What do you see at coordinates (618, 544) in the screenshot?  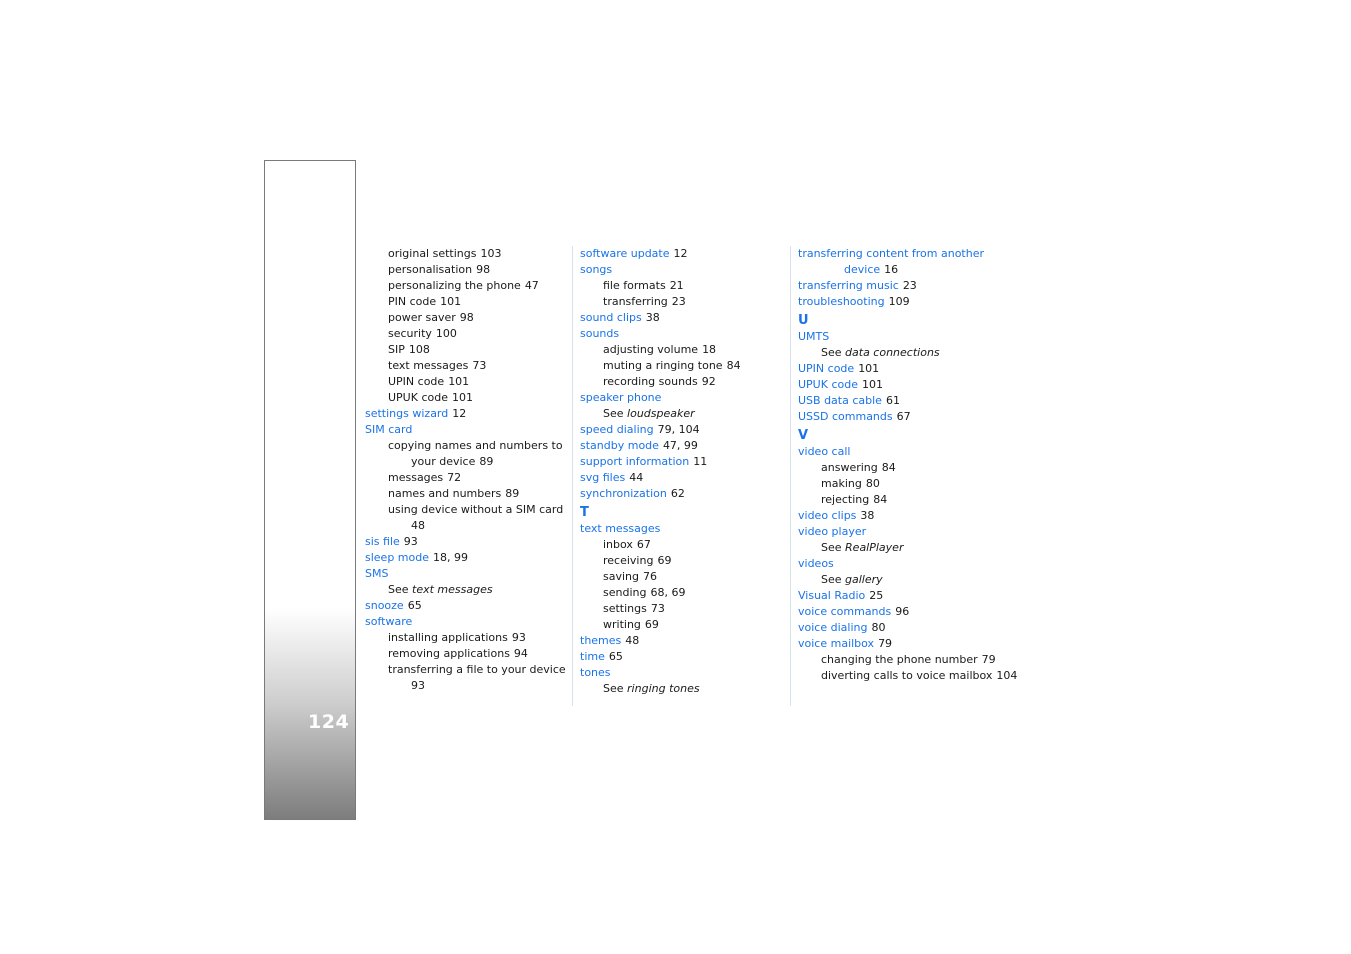 I see `index-subentry-text: inbox` at bounding box center [618, 544].